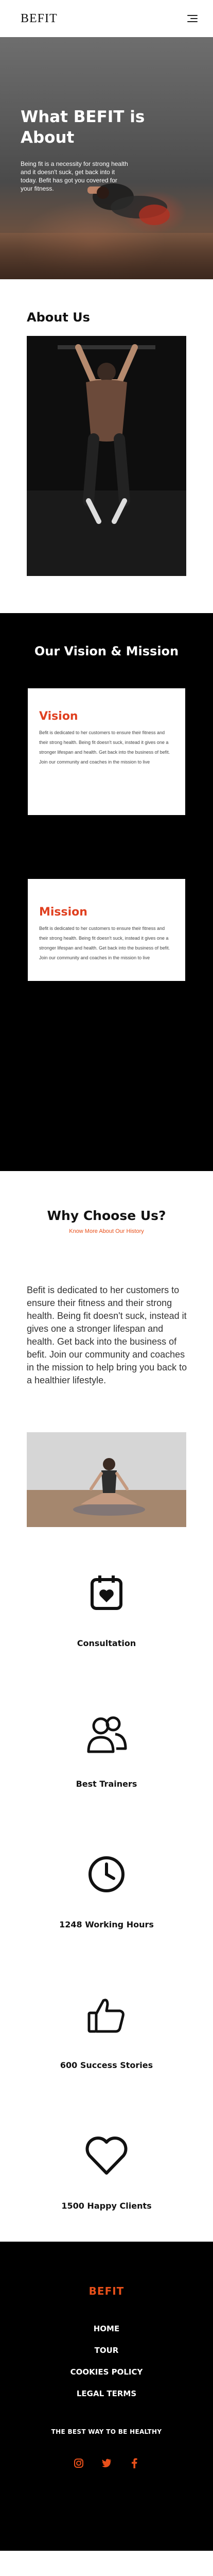  What do you see at coordinates (192, 18) in the screenshot?
I see `hamburger-menu-icon` at bounding box center [192, 18].